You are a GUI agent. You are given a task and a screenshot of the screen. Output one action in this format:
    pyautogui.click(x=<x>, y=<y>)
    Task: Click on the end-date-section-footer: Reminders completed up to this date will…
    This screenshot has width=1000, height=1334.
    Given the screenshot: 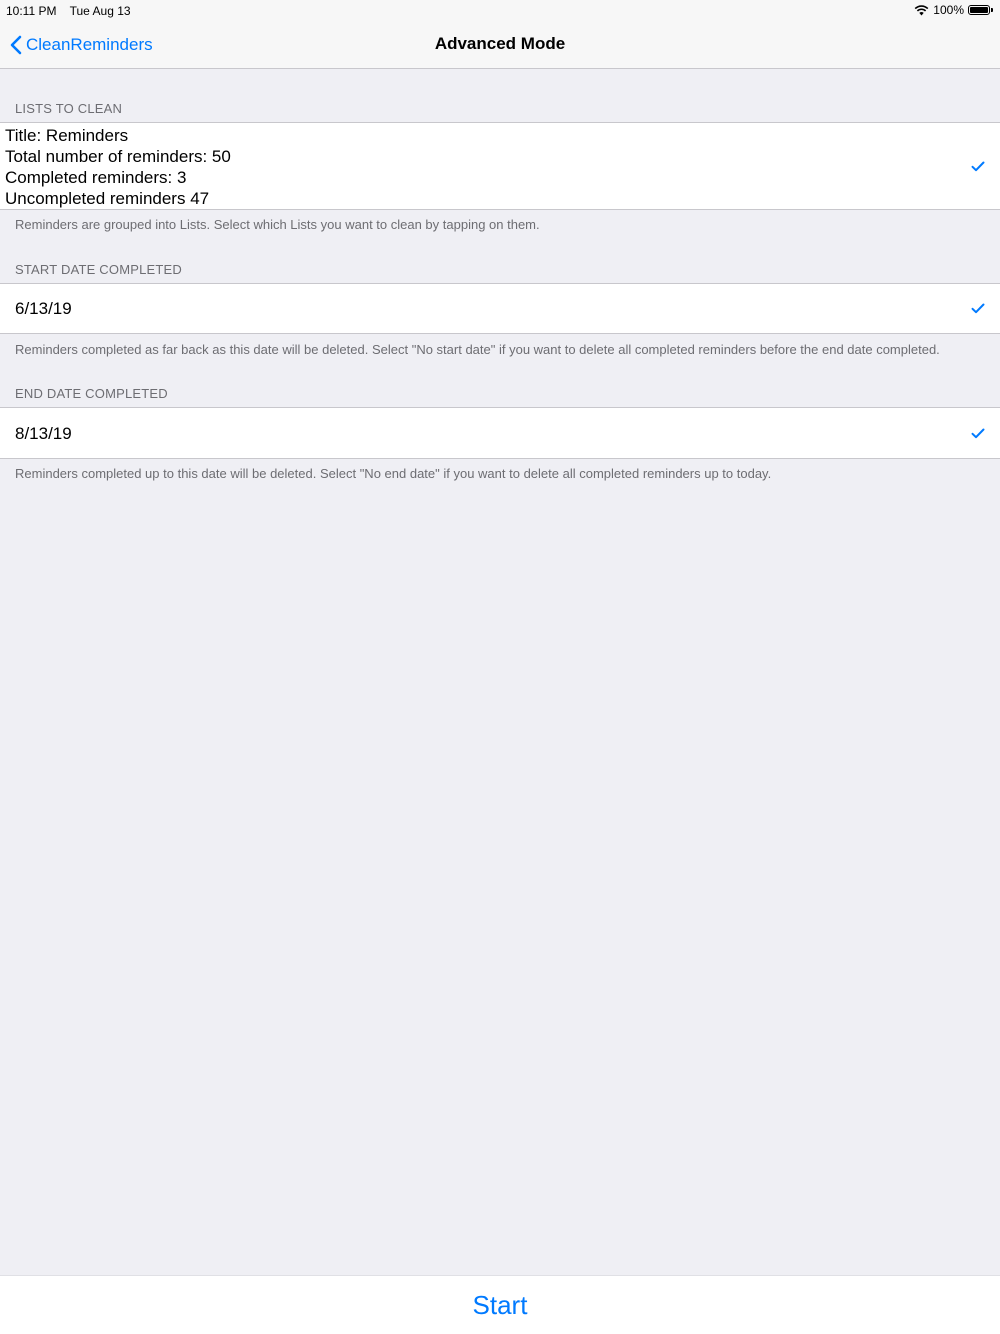 What is the action you would take?
    pyautogui.click(x=393, y=473)
    